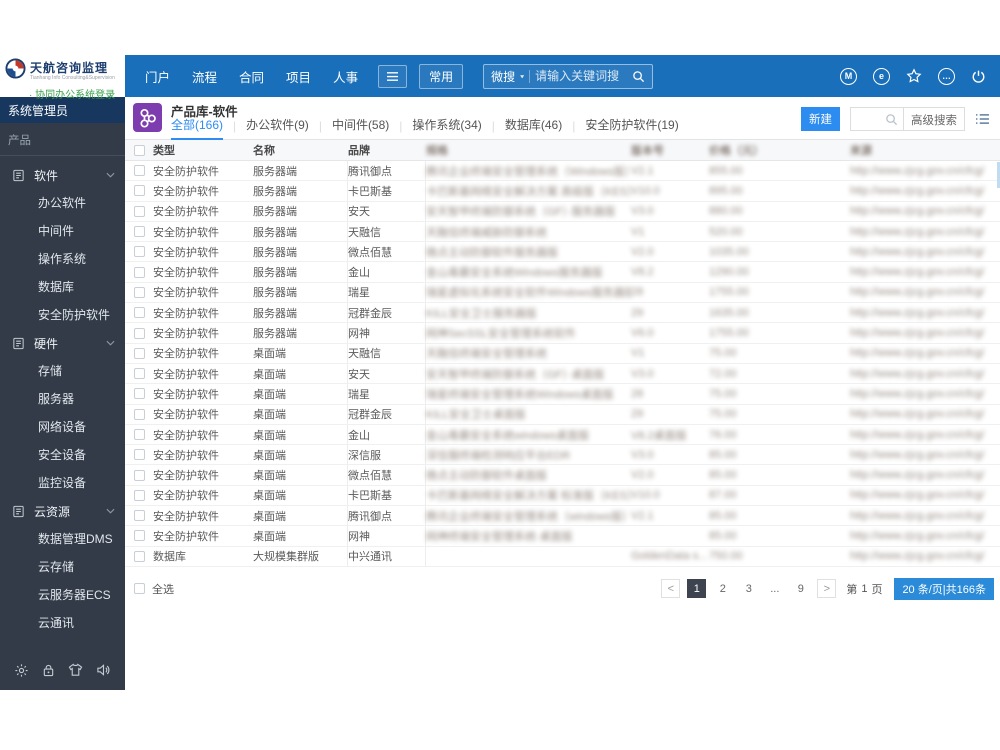 The image size is (1000, 750). I want to click on sidebar-item-1-3: 安全设备, so click(62, 455).